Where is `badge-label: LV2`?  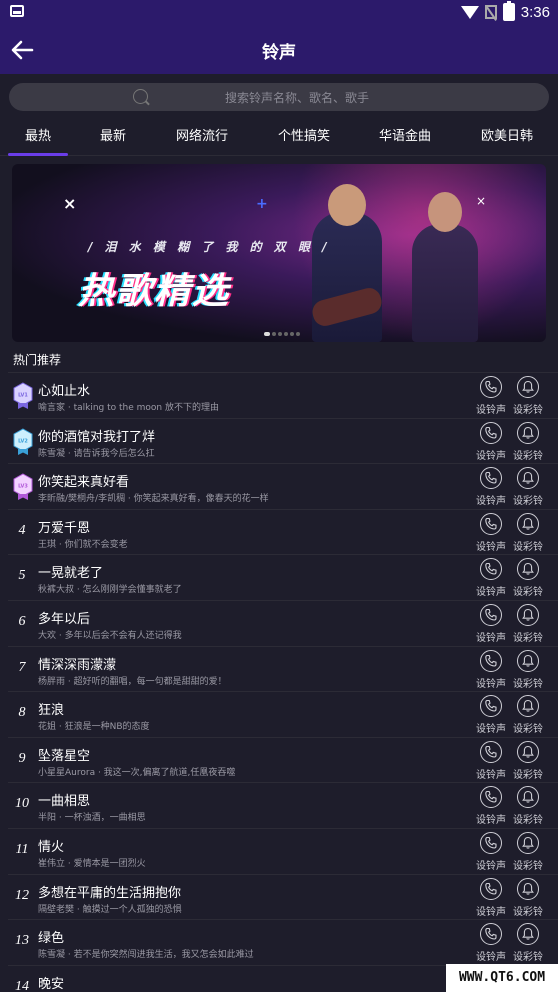
badge-label: LV2 is located at coordinates (23, 441).